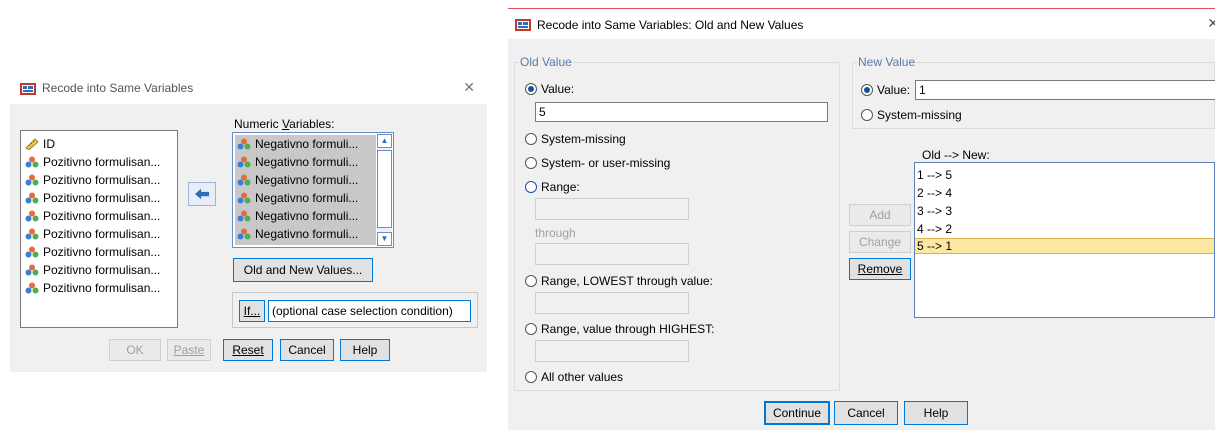 This screenshot has width=1215, height=430. What do you see at coordinates (681, 112) in the screenshot?
I see `old-value-input: 5` at bounding box center [681, 112].